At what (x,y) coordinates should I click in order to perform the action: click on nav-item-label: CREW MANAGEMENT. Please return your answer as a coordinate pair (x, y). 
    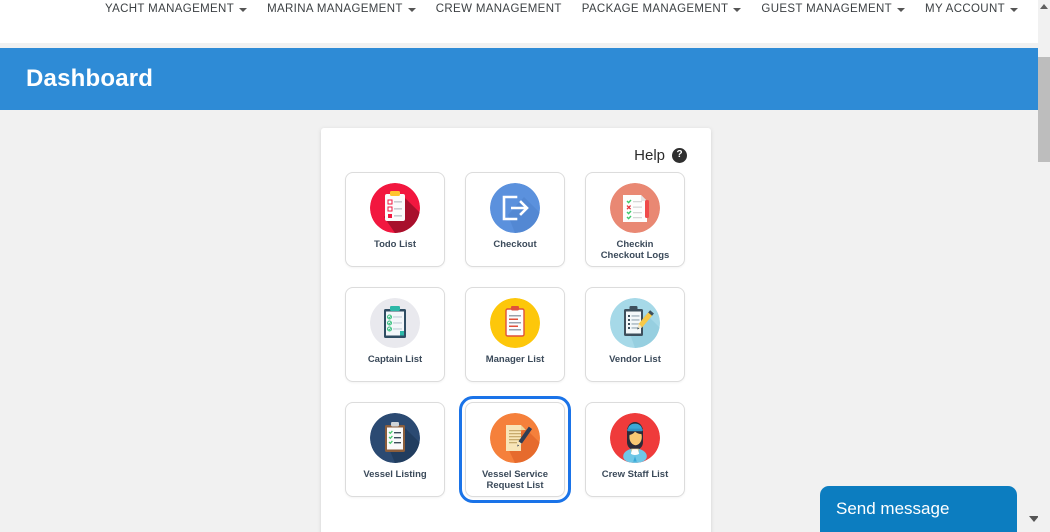
    Looking at the image, I should click on (498, 9).